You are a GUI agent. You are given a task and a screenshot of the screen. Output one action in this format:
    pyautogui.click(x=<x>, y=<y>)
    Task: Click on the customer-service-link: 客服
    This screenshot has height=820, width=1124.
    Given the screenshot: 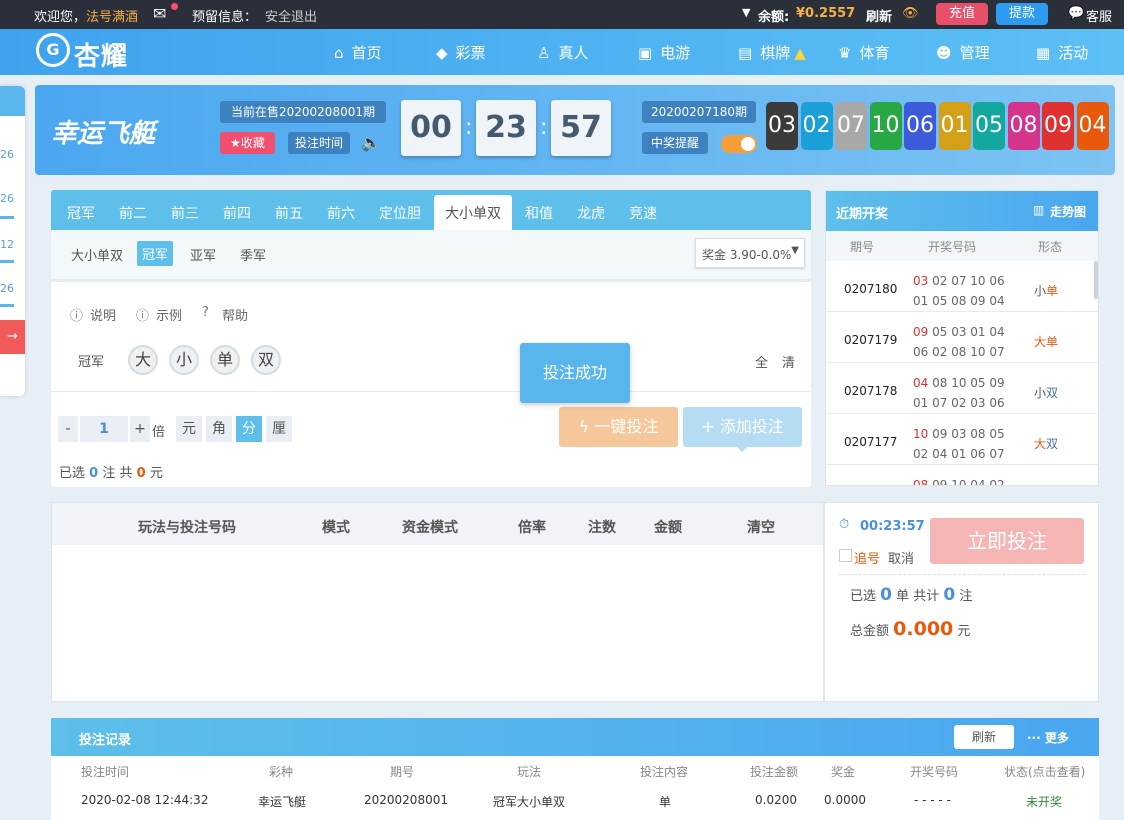 What is the action you would take?
    pyautogui.click(x=1099, y=15)
    